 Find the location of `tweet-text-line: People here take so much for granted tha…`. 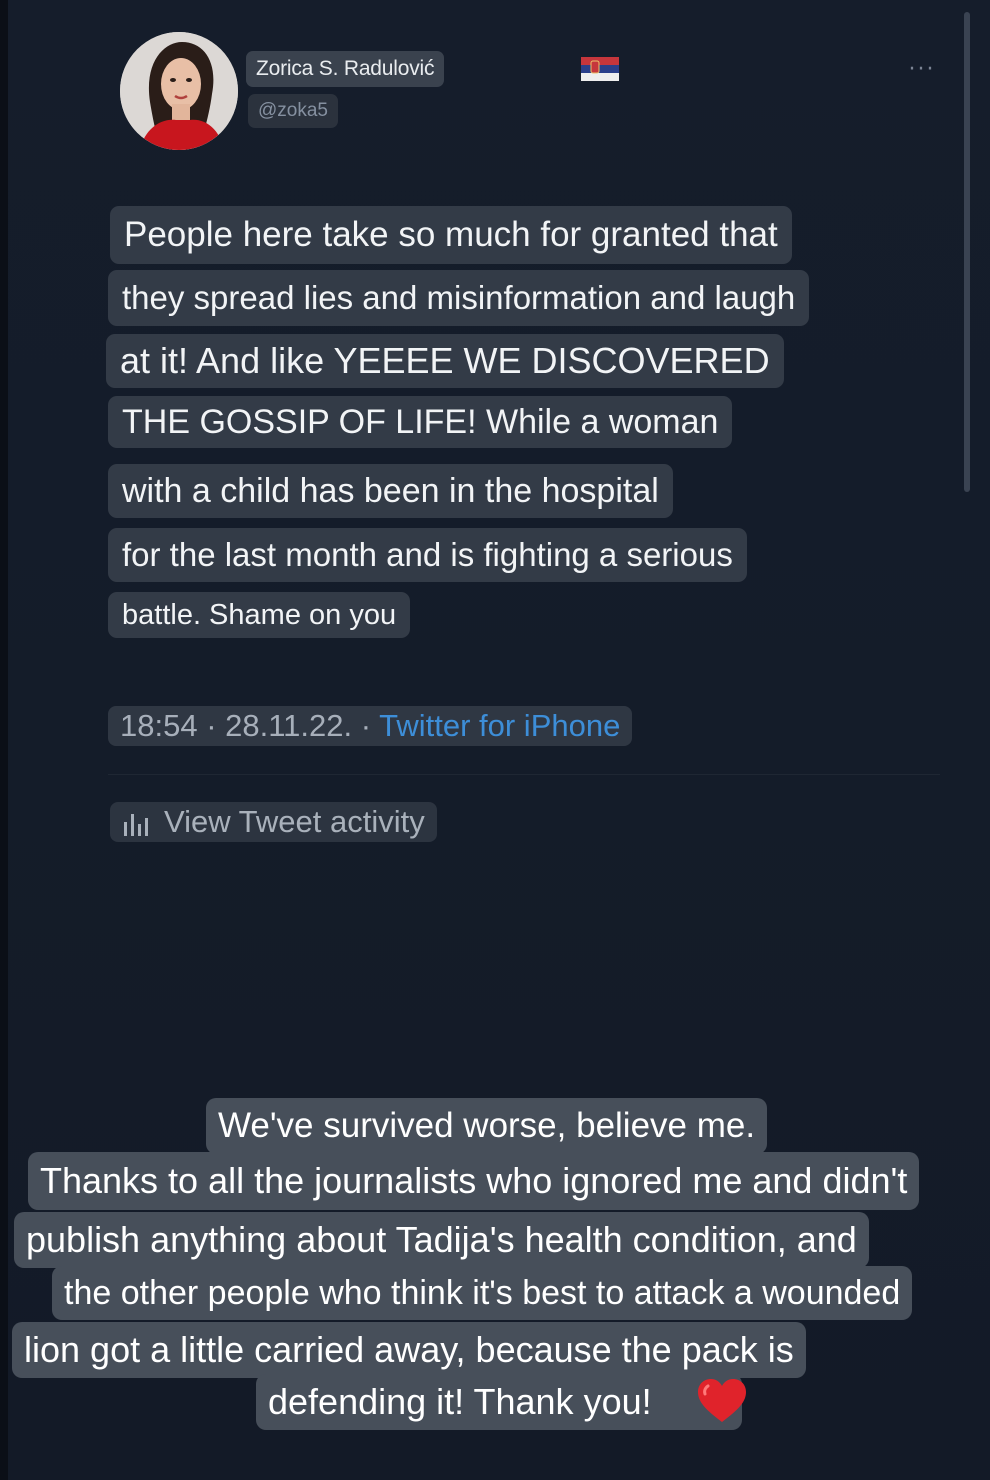

tweet-text-line: People here take so much for granted tha… is located at coordinates (451, 235).